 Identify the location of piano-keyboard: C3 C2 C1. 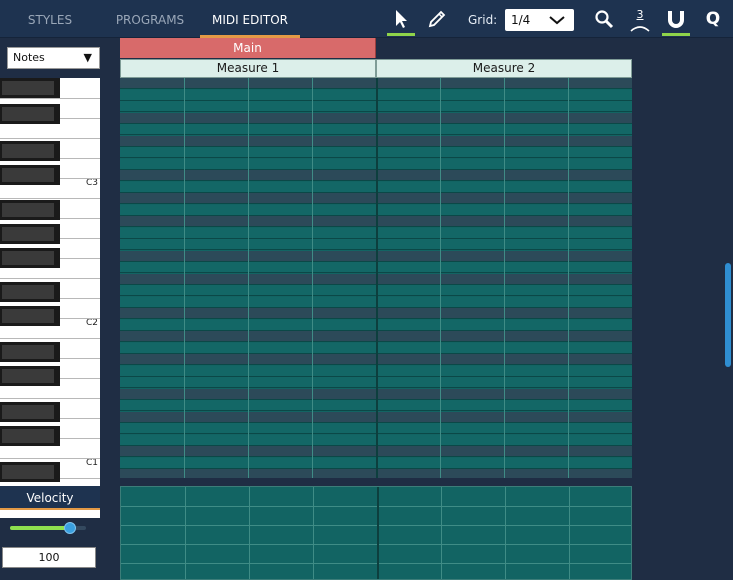
(50, 298).